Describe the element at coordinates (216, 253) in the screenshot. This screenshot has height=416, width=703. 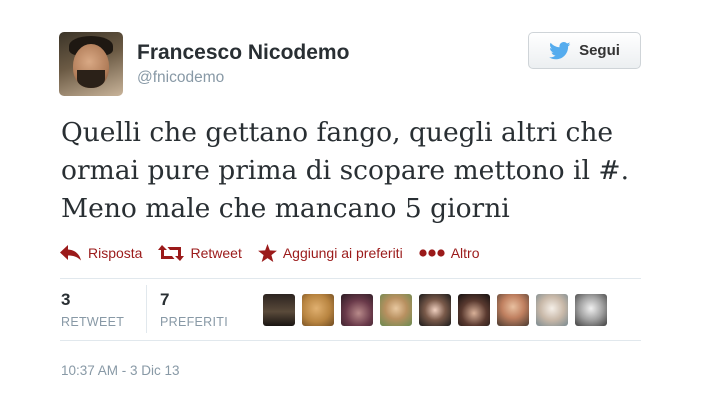
I see `retweet-label: Retweet` at that location.